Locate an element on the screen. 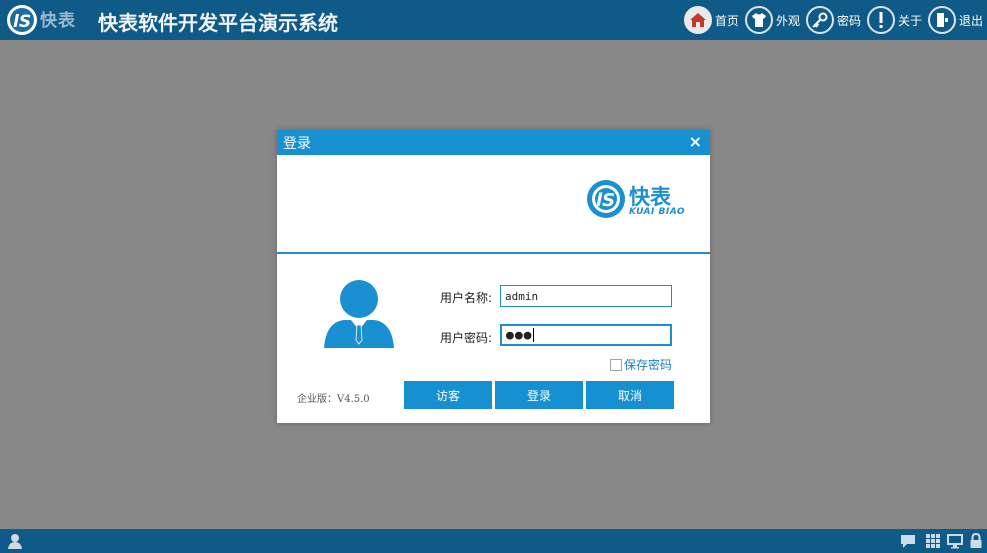 The width and height of the screenshot is (987, 553). nav-password: 密码 is located at coordinates (833, 20).